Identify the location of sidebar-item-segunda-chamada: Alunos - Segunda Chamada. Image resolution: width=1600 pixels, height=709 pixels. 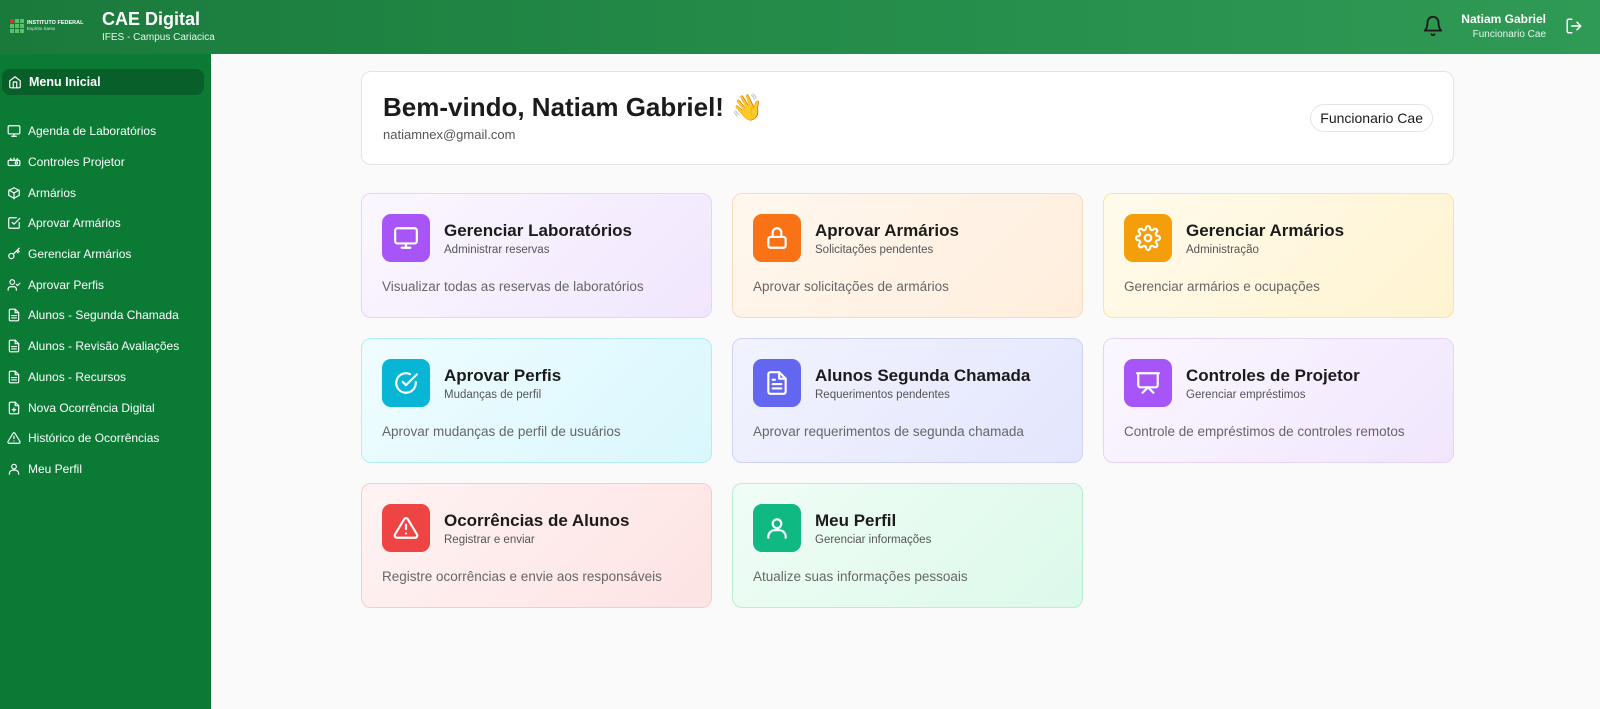
(105, 315).